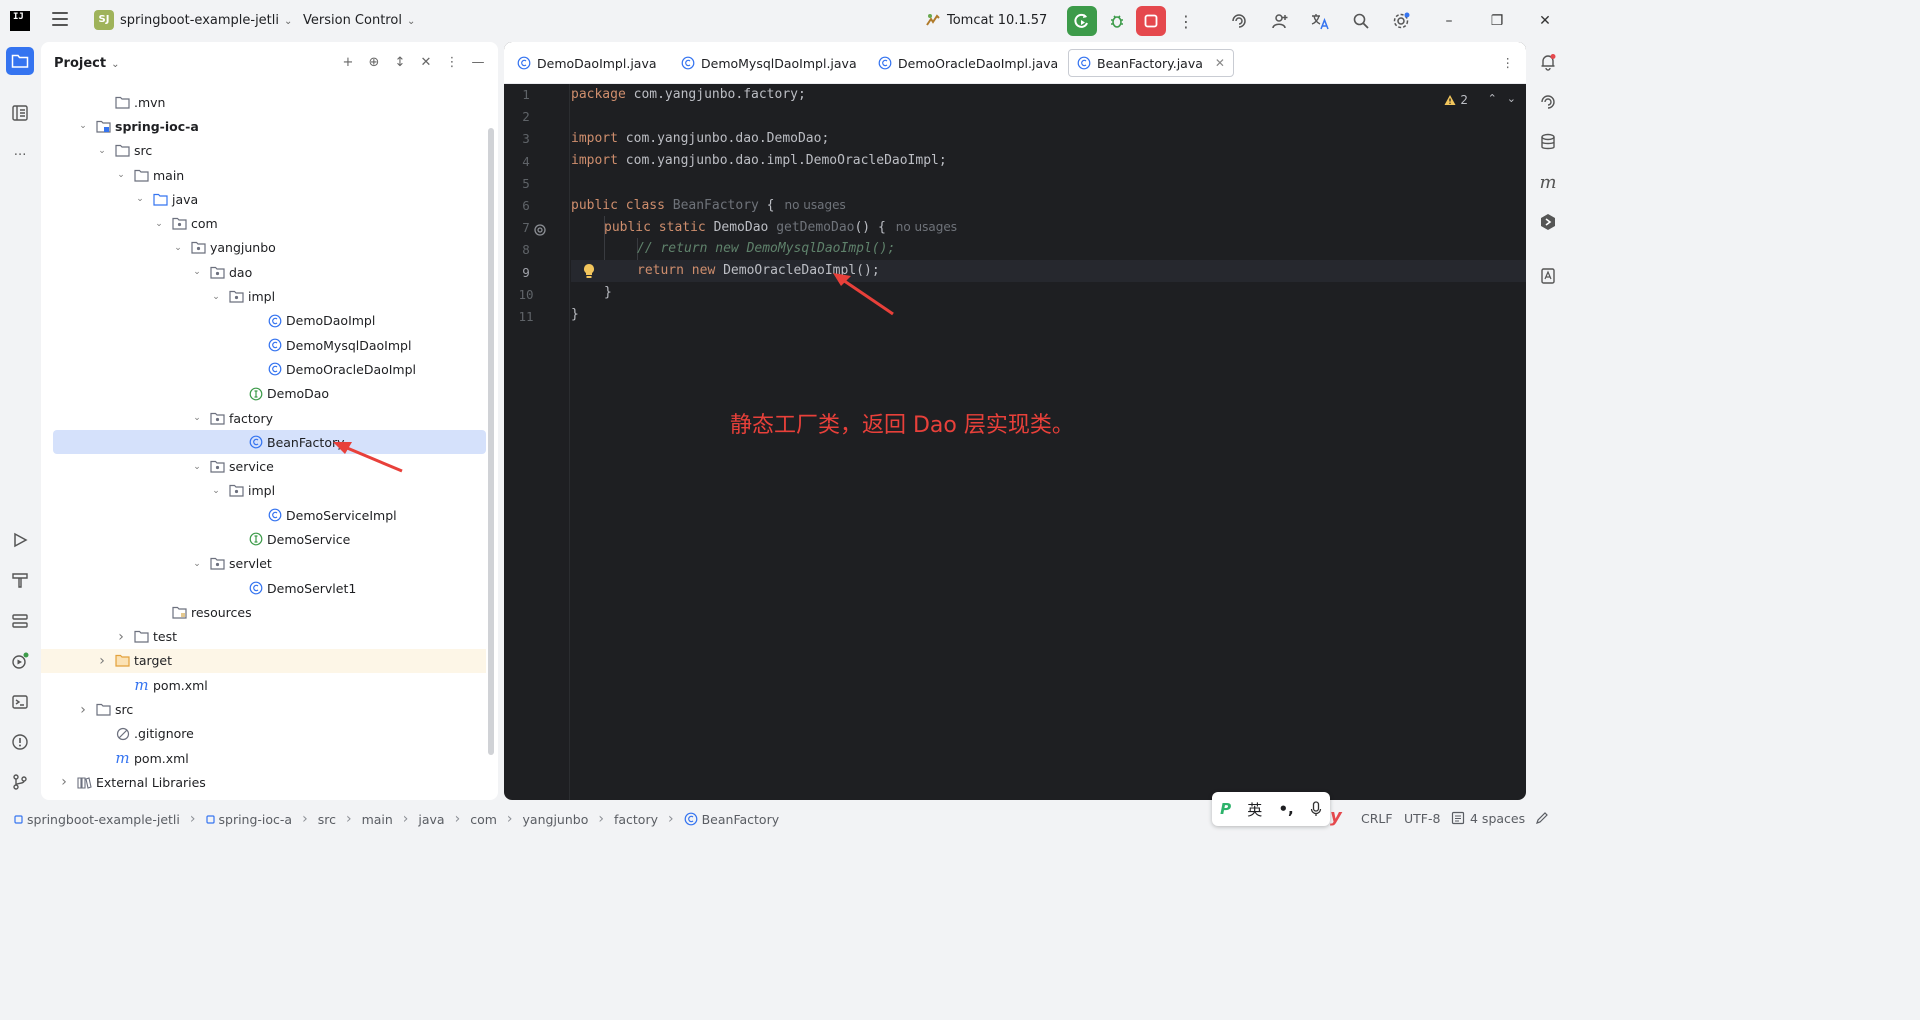  What do you see at coordinates (248, 819) in the screenshot?
I see `breadcrumb-item: spring-ioc-a` at bounding box center [248, 819].